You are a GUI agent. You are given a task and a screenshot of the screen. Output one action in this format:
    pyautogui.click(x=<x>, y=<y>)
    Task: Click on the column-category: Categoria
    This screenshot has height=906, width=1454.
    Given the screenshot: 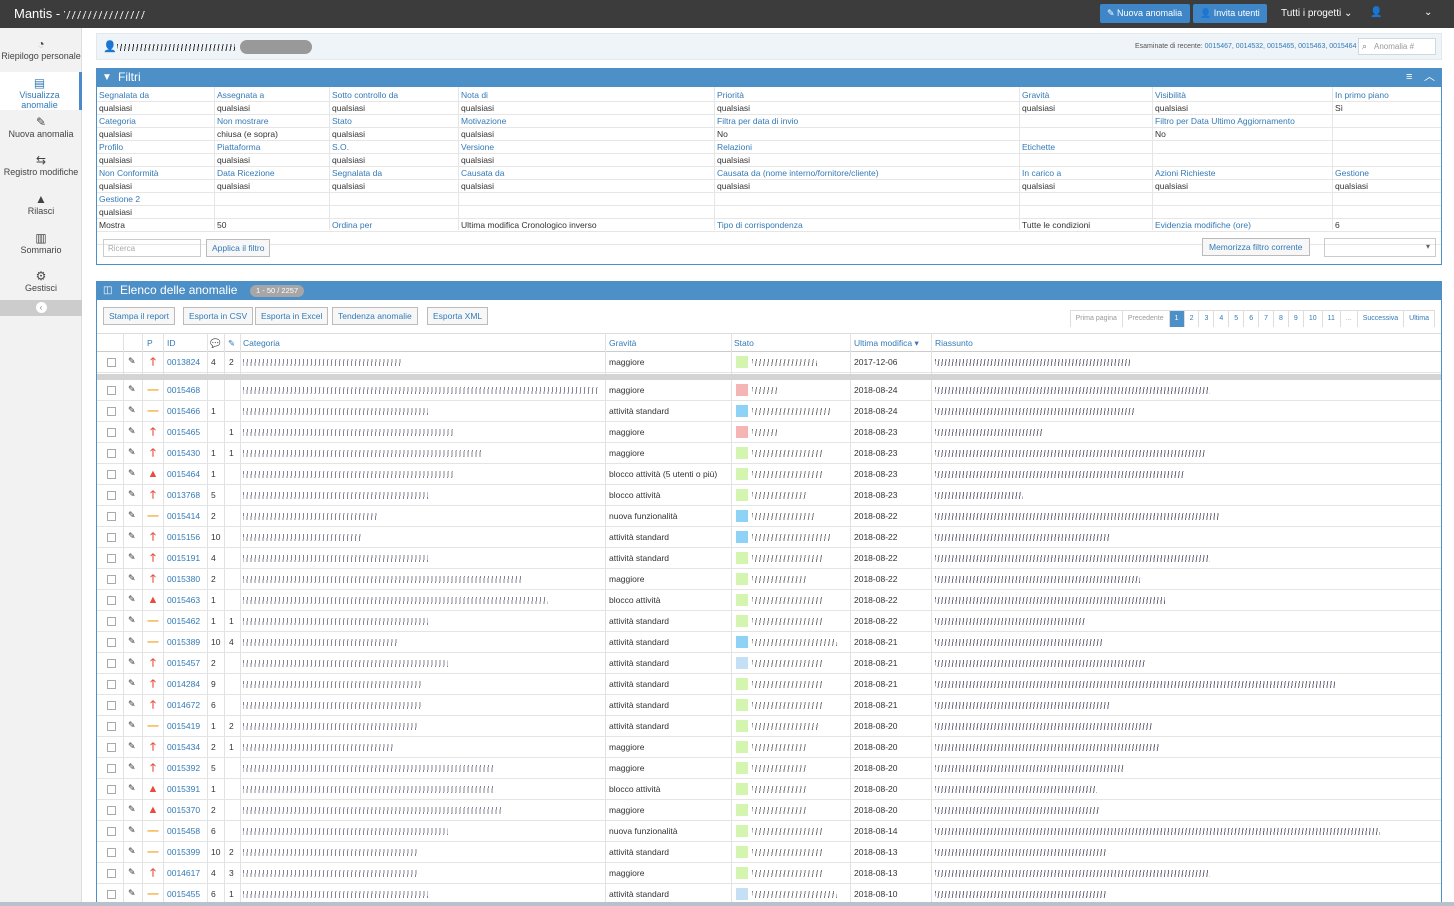 What is the action you would take?
    pyautogui.click(x=261, y=343)
    